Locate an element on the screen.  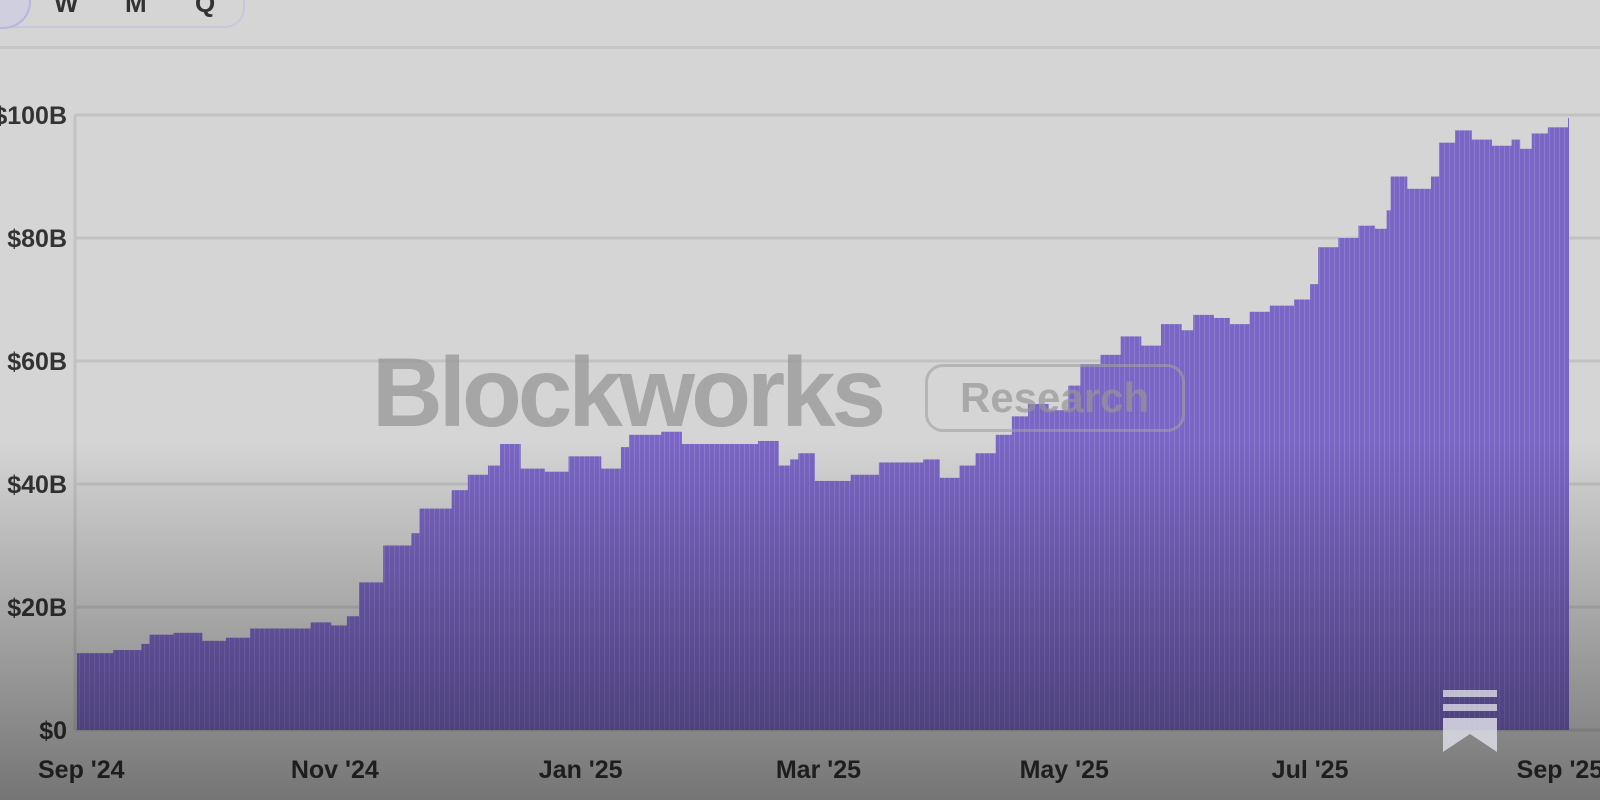
x-tick-label: Jan '25 is located at coordinates (581, 770).